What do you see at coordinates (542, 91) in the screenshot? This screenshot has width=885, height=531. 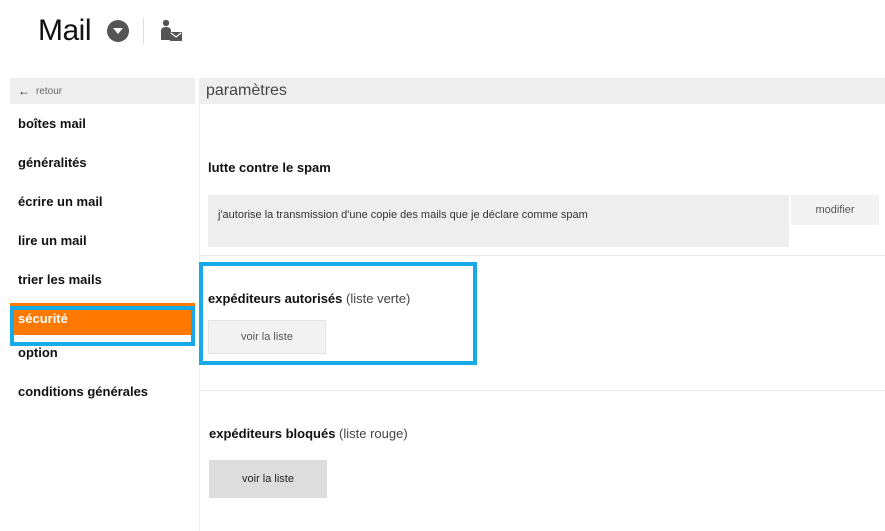 I see `page-title: paramètres` at bounding box center [542, 91].